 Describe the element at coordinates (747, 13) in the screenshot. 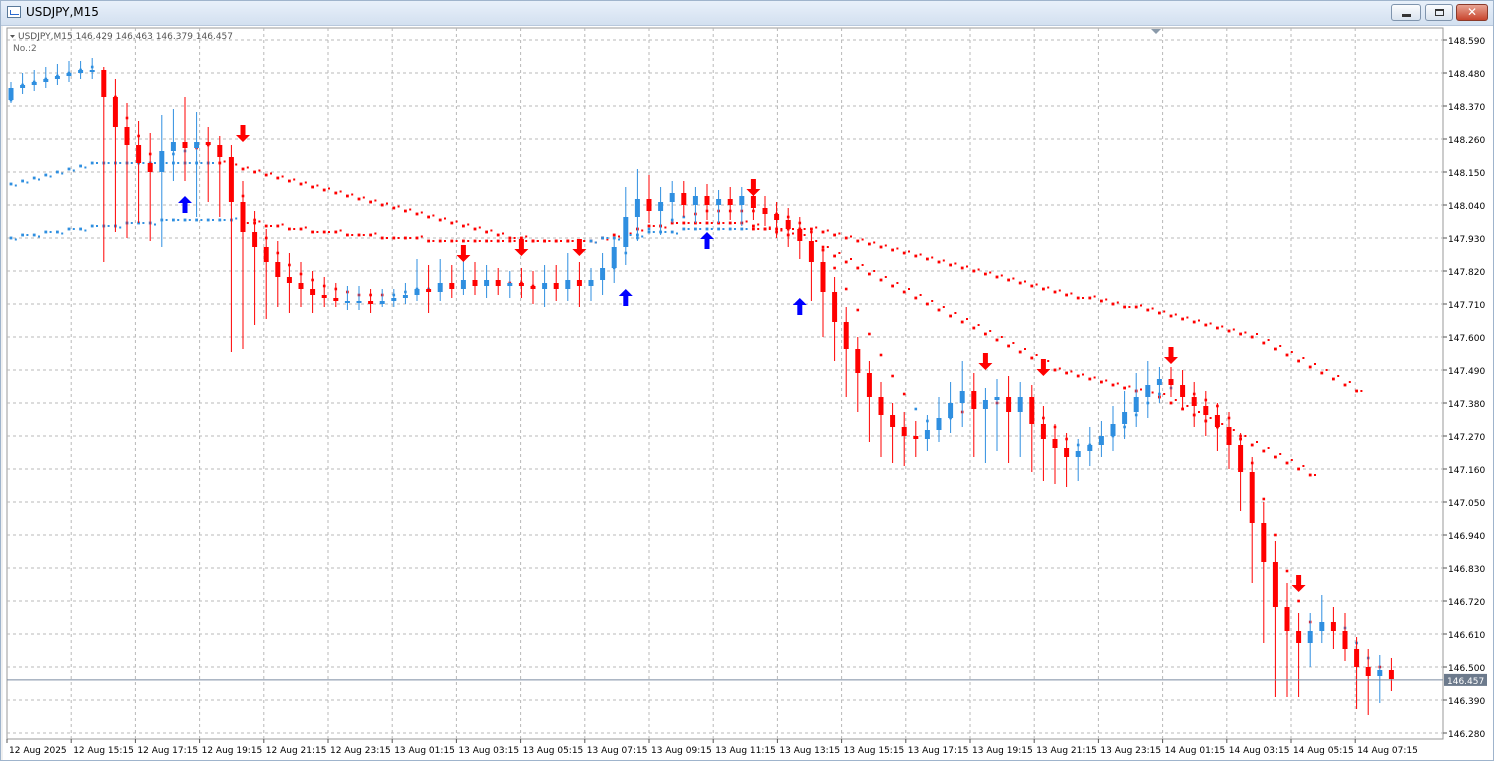

I see `title-bar: USDJPY,M15 ✕` at that location.